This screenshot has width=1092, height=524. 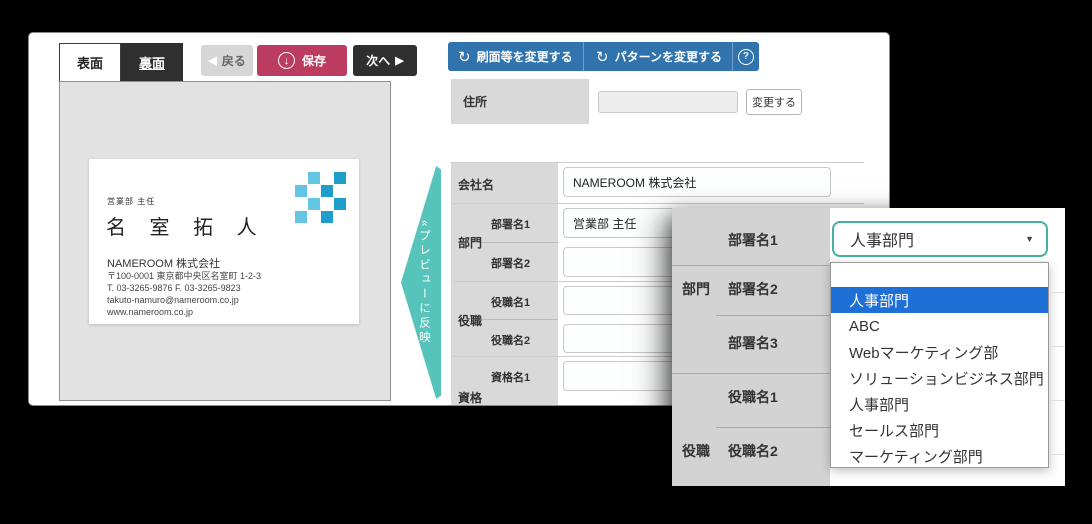 What do you see at coordinates (320, 197) in the screenshot?
I see `nameroom-logo-icon` at bounding box center [320, 197].